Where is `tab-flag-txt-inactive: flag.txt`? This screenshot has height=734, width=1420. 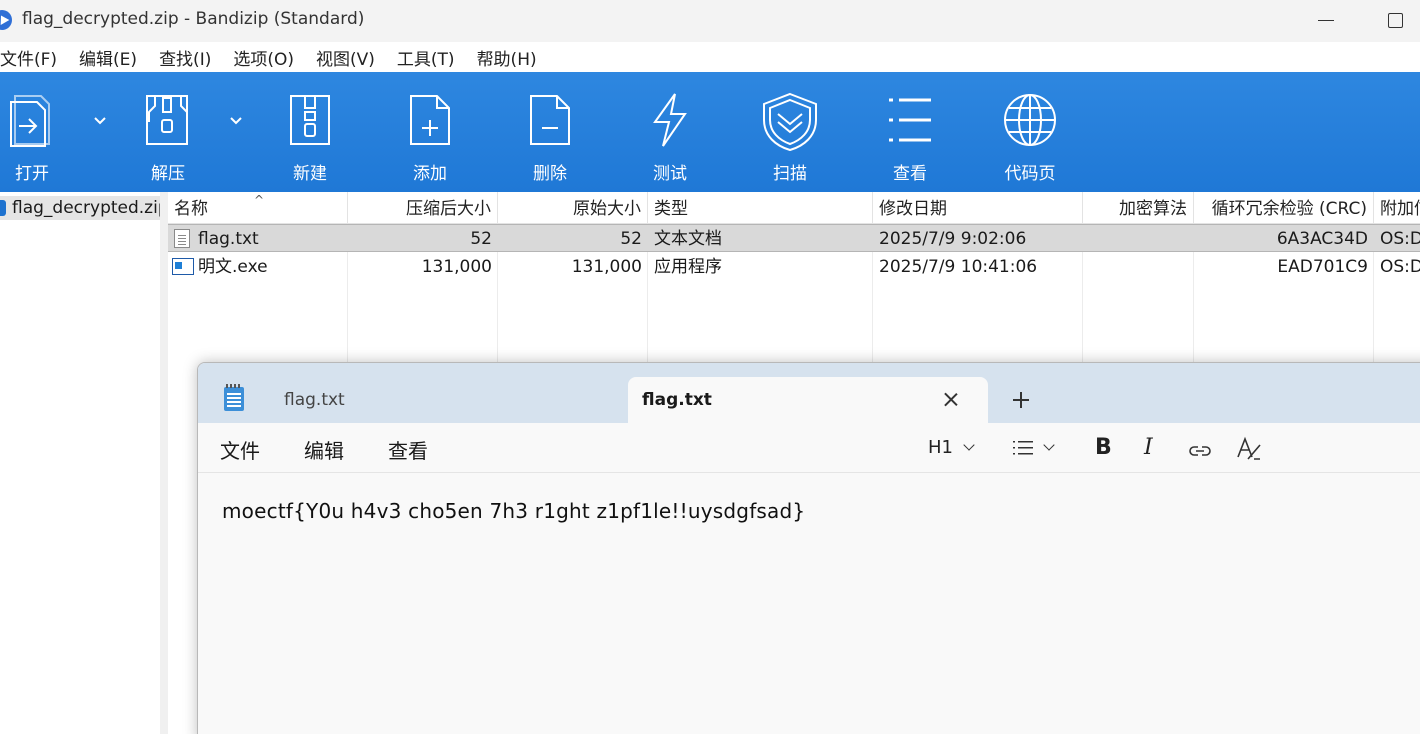
tab-flag-txt-inactive: flag.txt is located at coordinates (444, 400).